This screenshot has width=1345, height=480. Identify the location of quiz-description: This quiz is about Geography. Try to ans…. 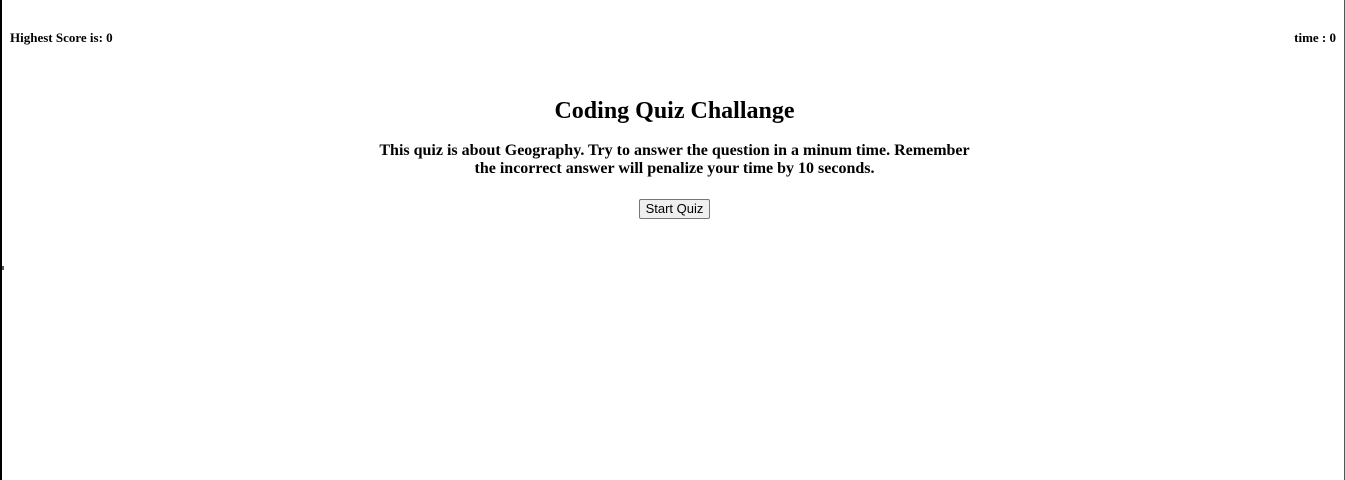
(674, 159).